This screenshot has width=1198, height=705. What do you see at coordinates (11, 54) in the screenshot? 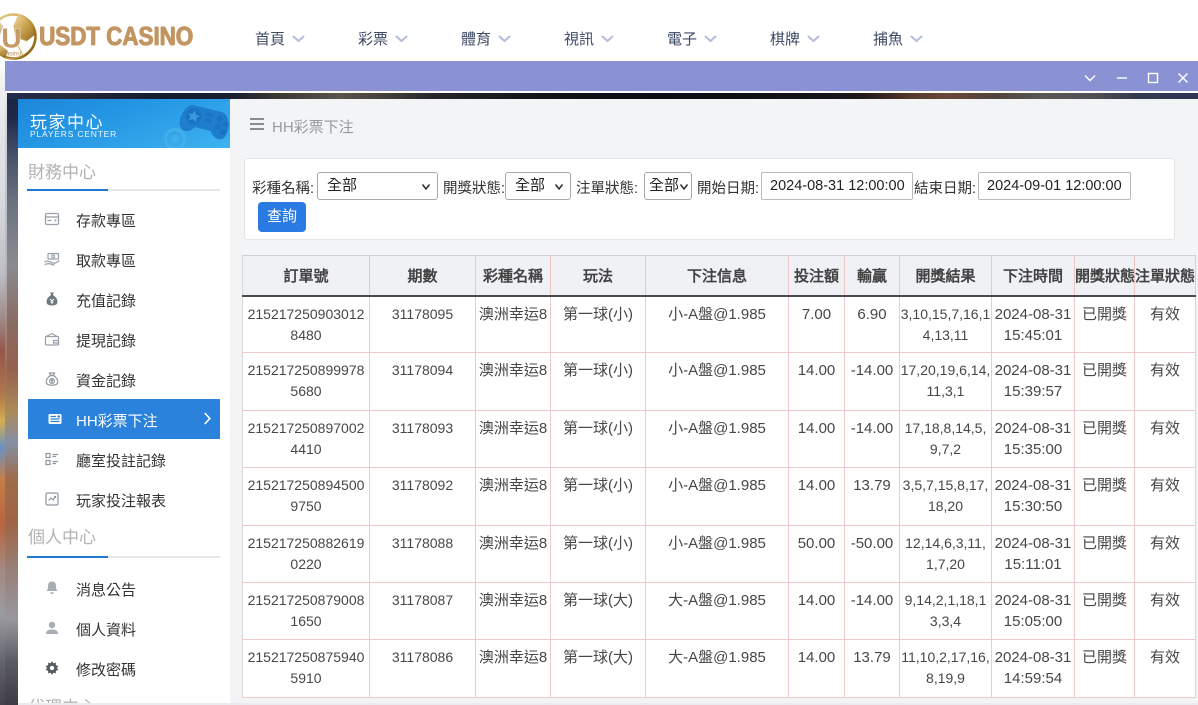
I see `svg-text: Casino` at bounding box center [11, 54].